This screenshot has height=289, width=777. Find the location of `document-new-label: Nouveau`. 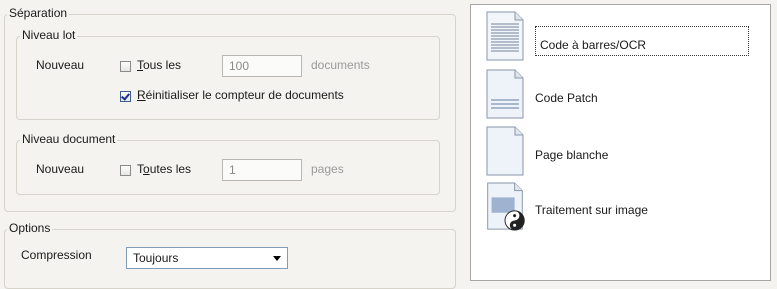

document-new-label: Nouveau is located at coordinates (60, 169).